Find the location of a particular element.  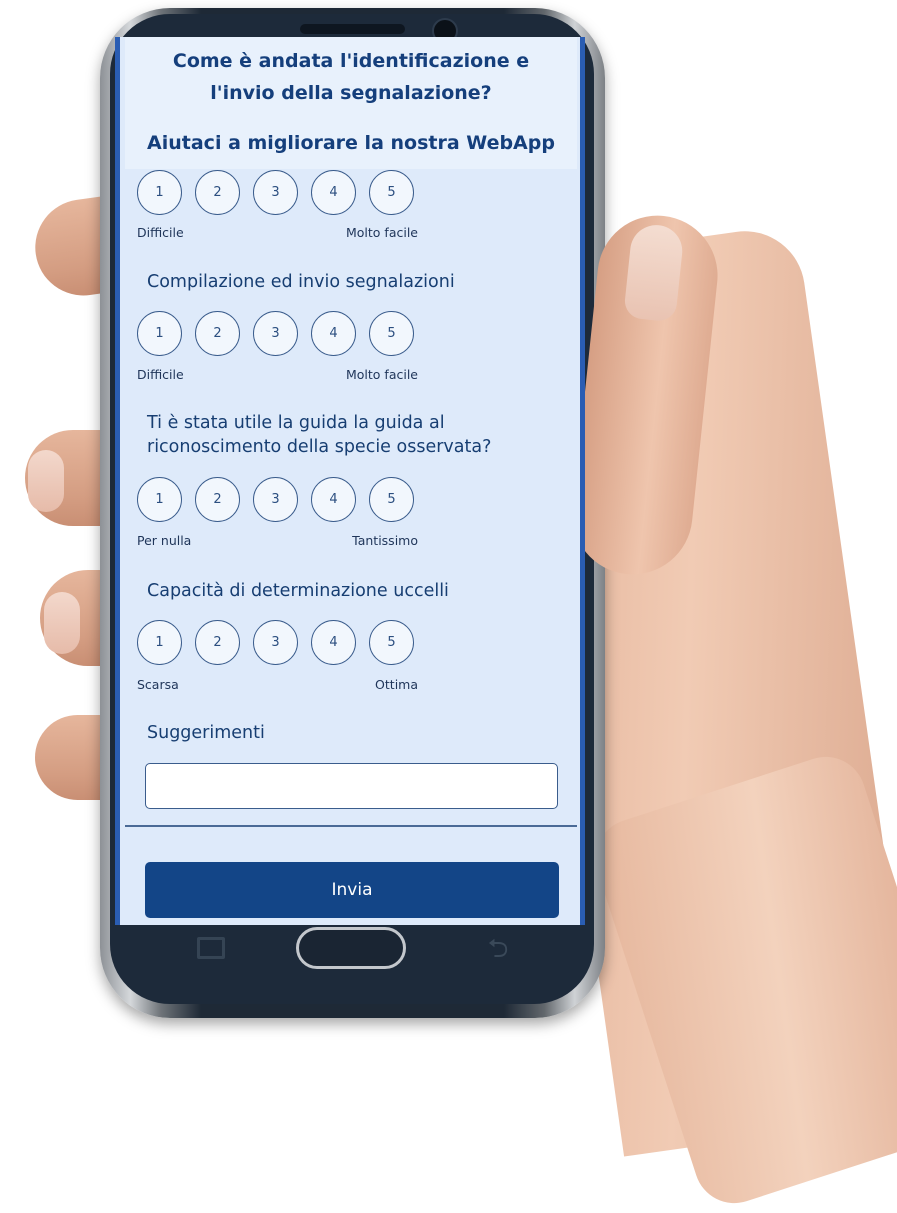

rating-group-2: 1 2 3 4 5 is located at coordinates (282, 333).